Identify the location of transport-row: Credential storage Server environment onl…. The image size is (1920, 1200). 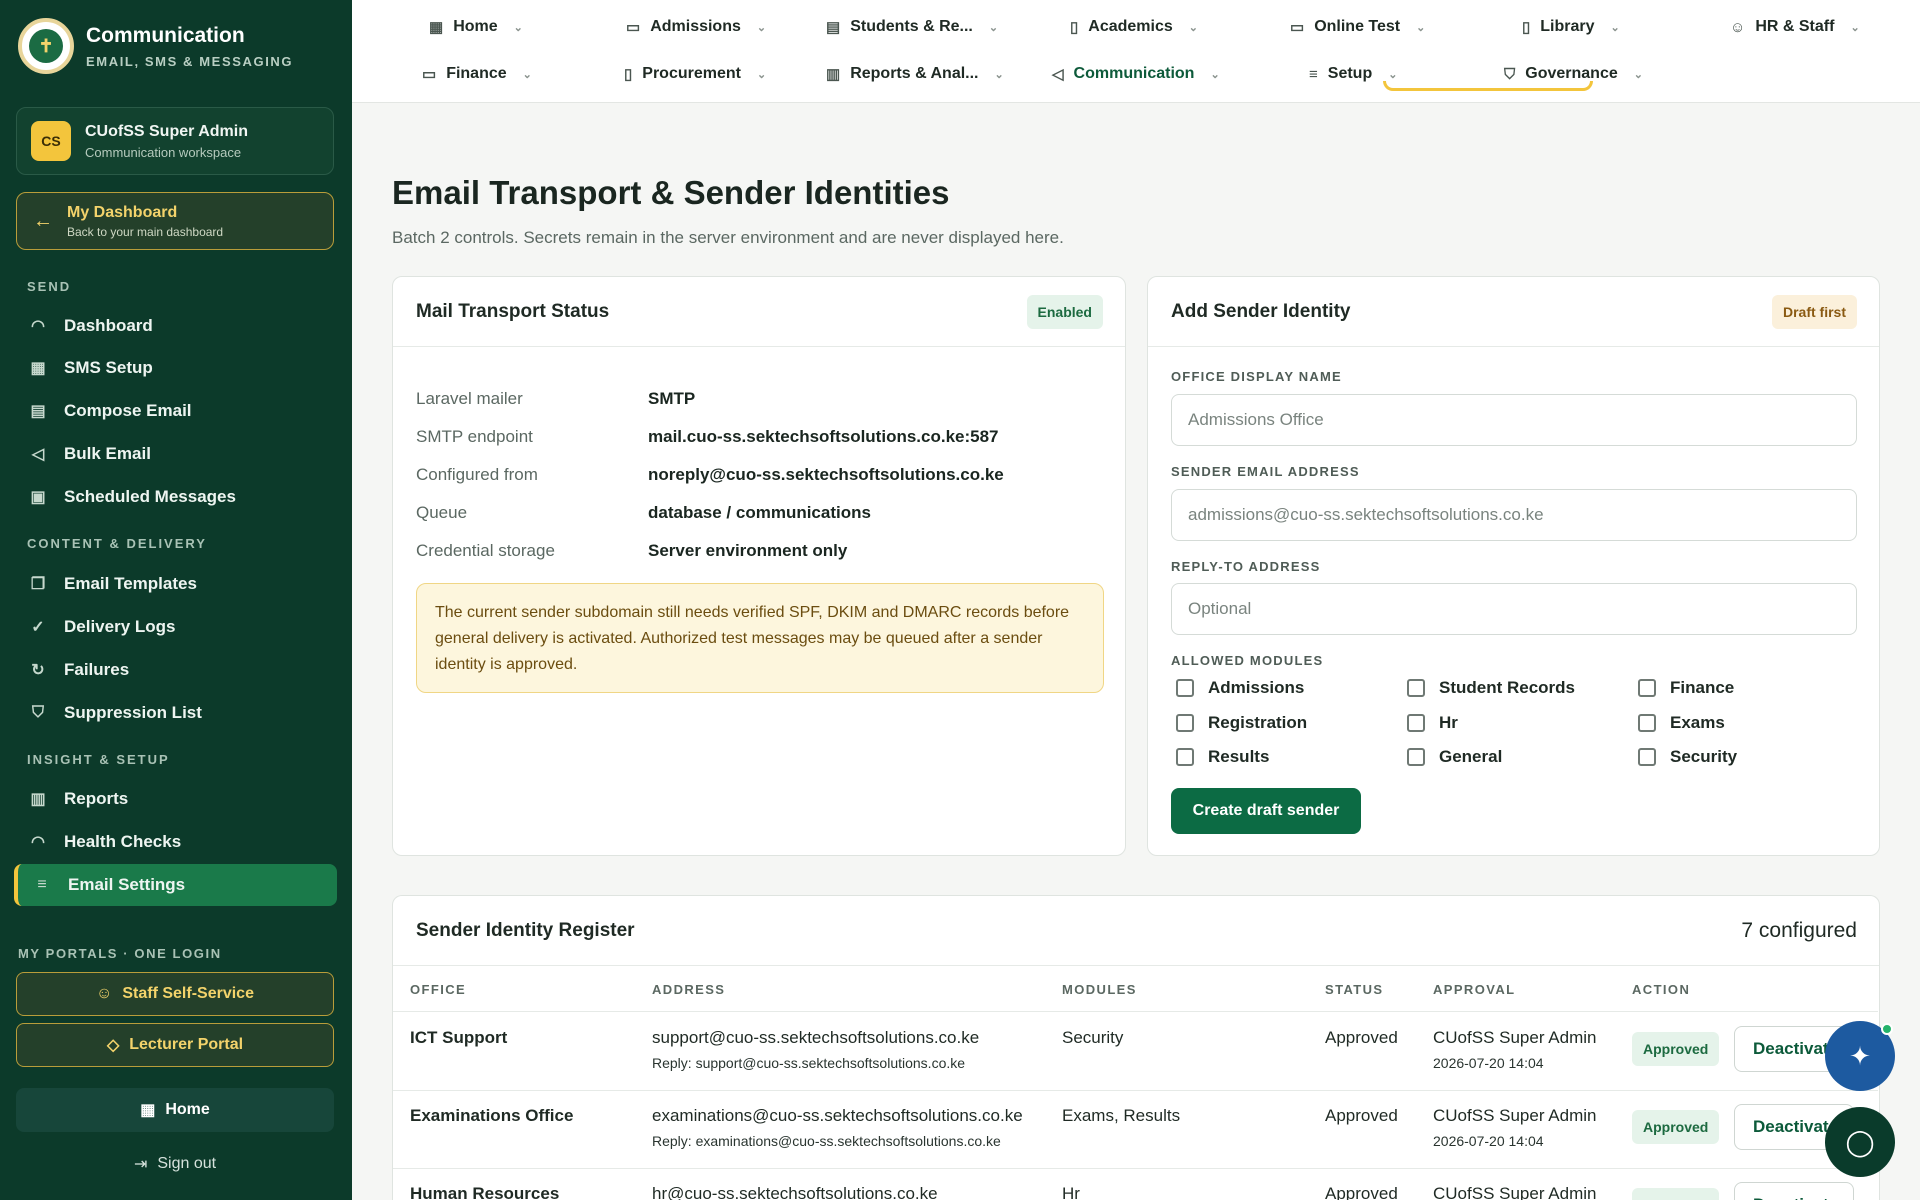
(632, 550).